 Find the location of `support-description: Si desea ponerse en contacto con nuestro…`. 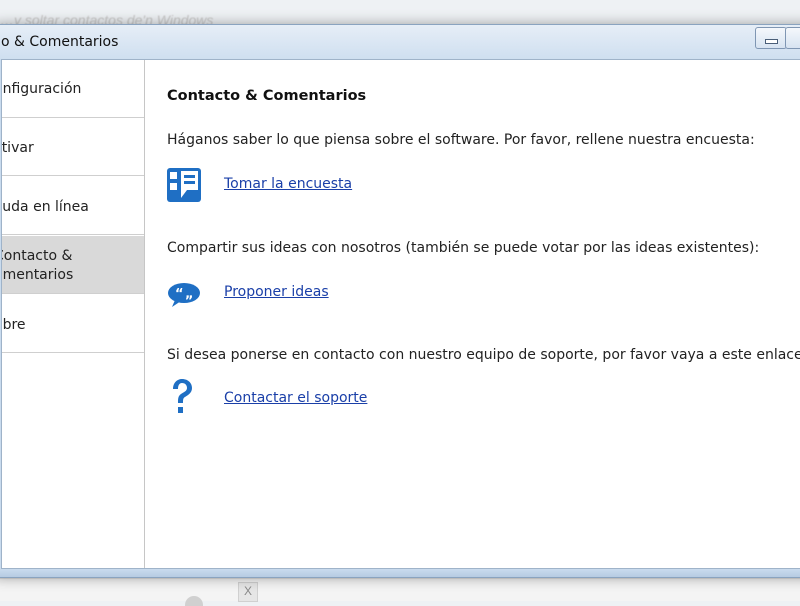

support-description: Si desea ponerse en contacto con nuestro… is located at coordinates (483, 355).